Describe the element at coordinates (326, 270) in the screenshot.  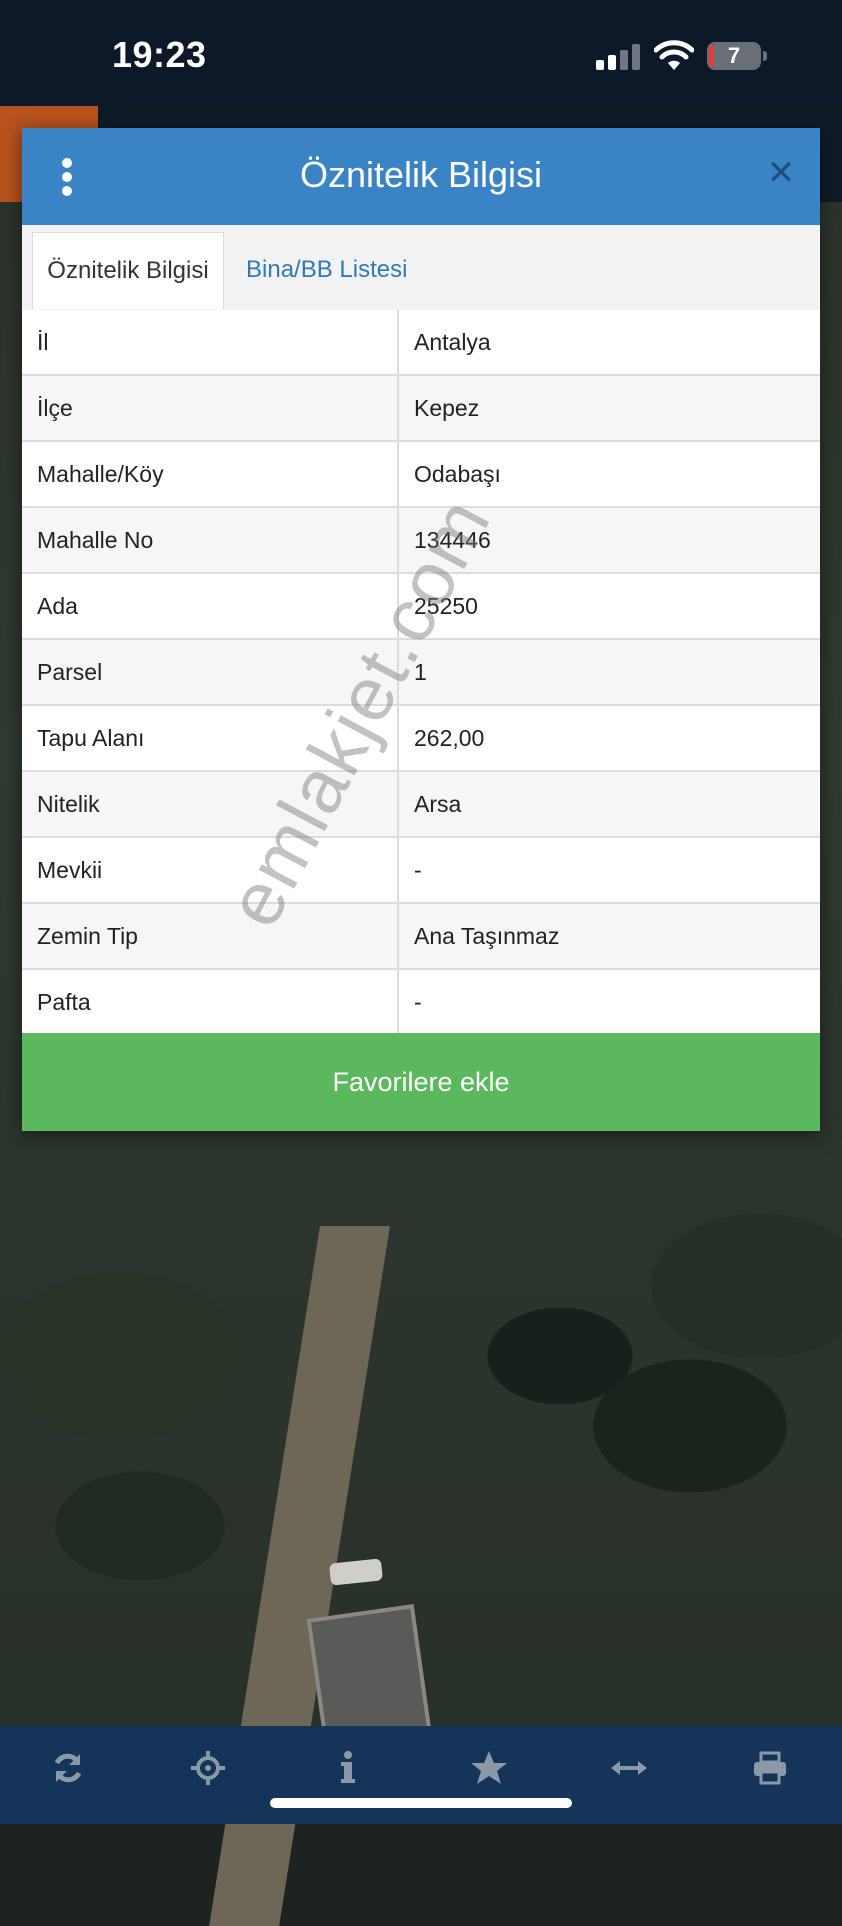
I see `tab-building-list: Bina/BB Listesi` at that location.